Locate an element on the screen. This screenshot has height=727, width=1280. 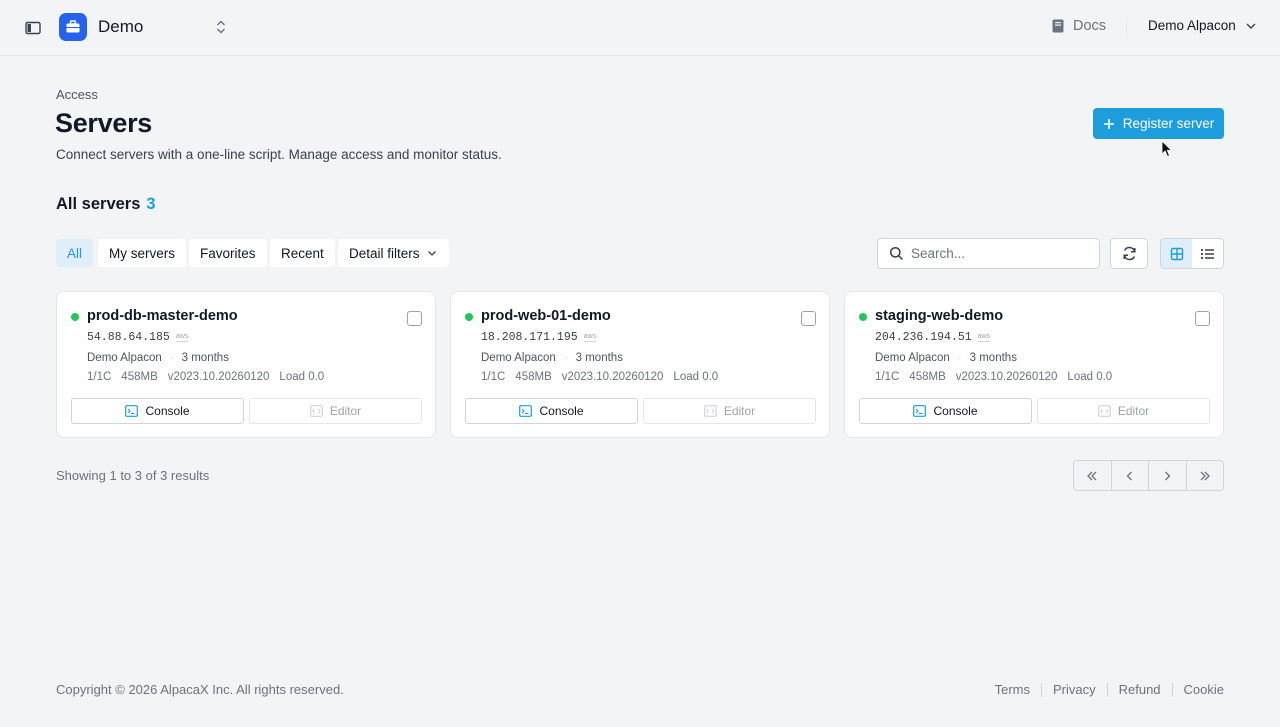
server-name: prod-db-master-demo is located at coordinates (162, 316).